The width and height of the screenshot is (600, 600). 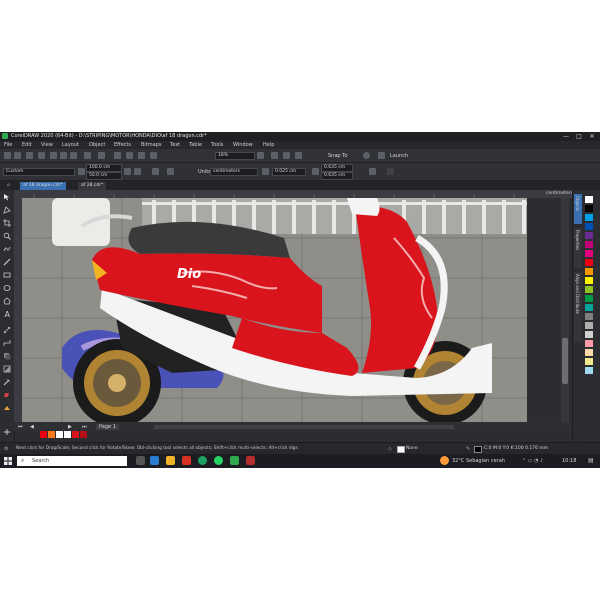 I want to click on vertical-scrollbar-thumb, so click(x=565, y=361).